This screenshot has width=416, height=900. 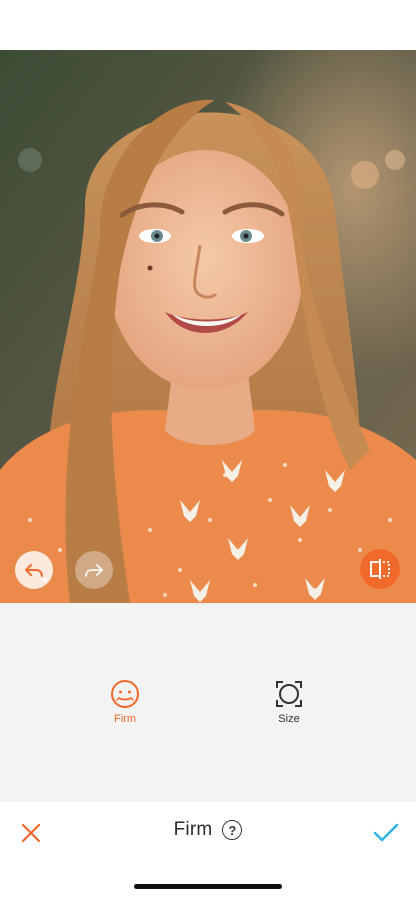 I want to click on tool-firm-label: Firm, so click(x=125, y=719).